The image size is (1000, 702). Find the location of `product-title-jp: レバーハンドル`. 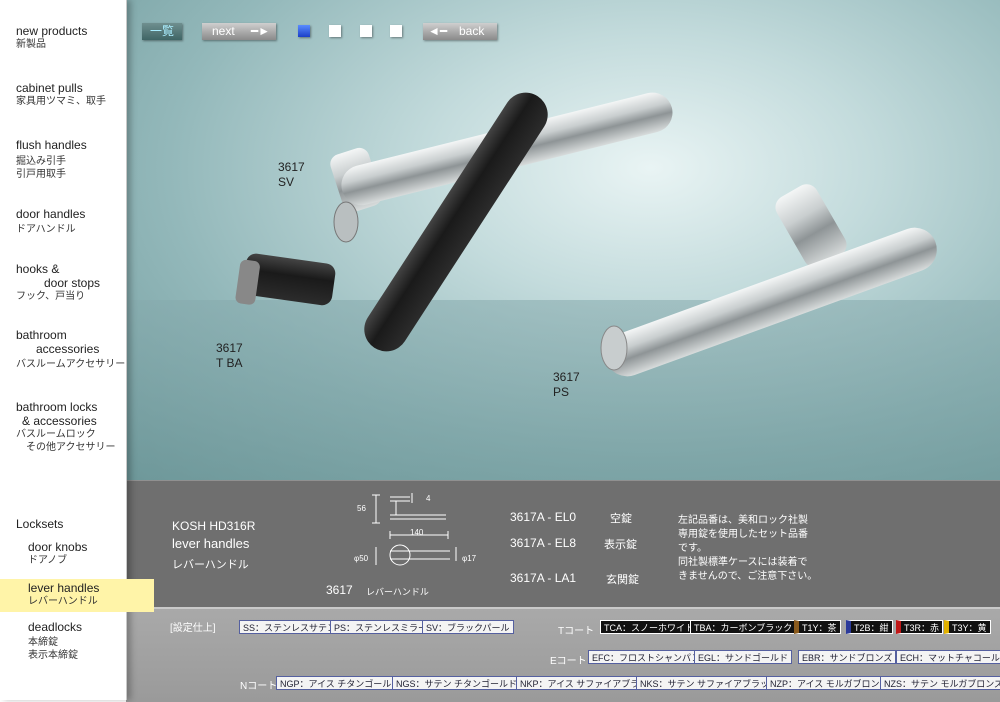

product-title-jp: レバーハンドル is located at coordinates (210, 565).